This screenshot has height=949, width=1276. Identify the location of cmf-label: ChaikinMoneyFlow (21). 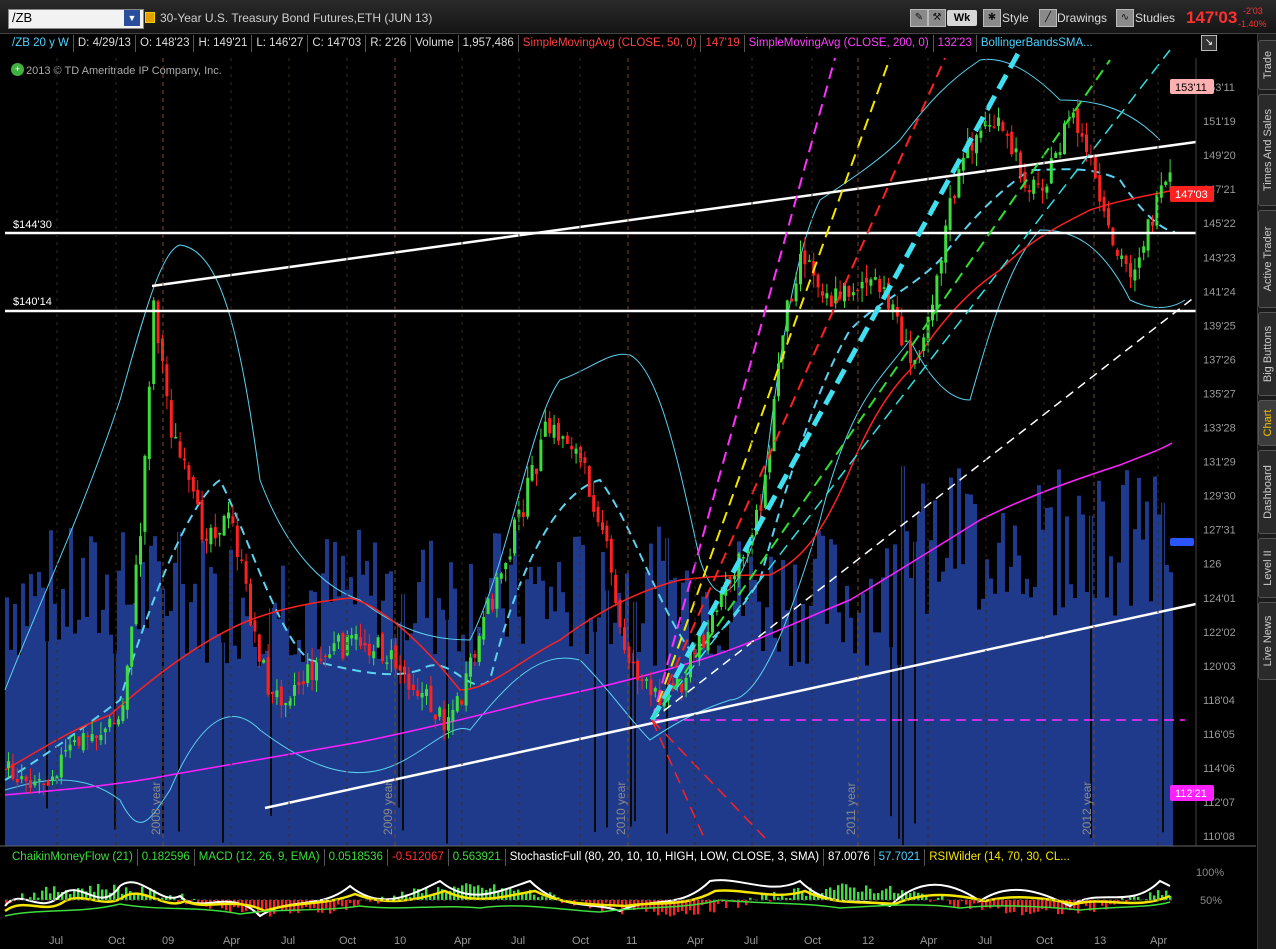
(73, 857).